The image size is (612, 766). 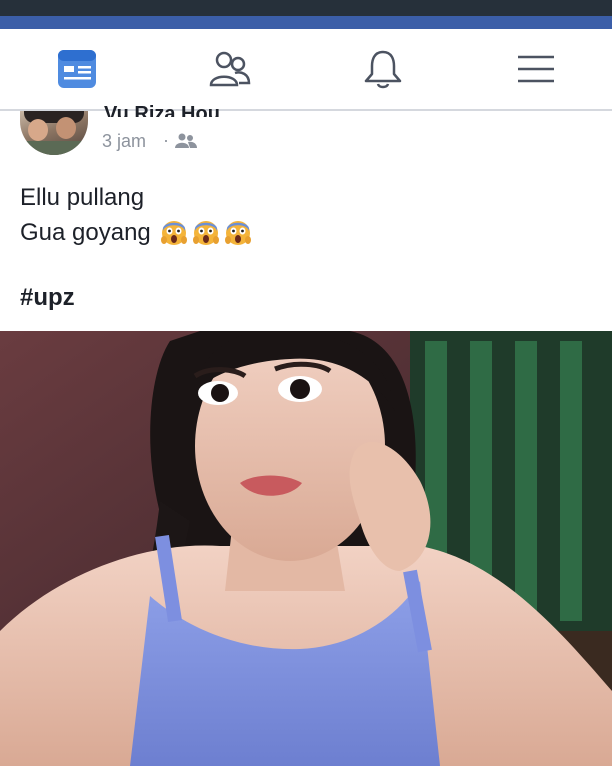 I want to click on tab-menu, so click(x=536, y=69).